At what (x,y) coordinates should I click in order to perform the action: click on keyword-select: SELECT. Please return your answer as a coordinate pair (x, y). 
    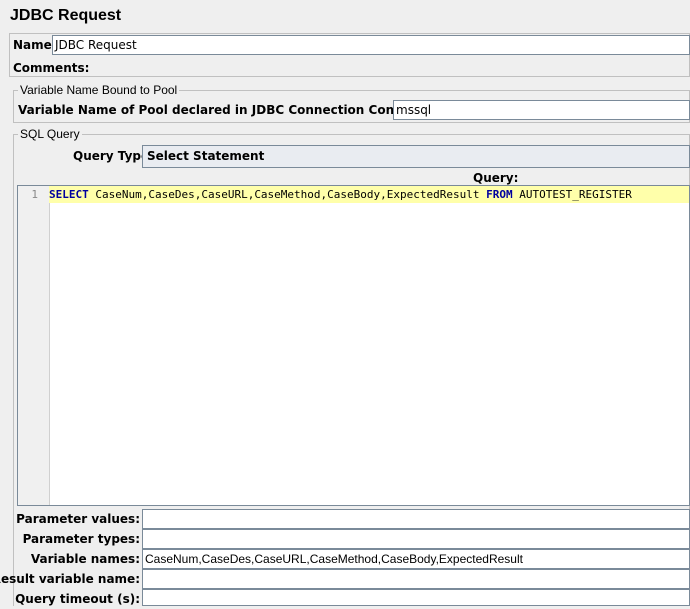
    Looking at the image, I should click on (69, 194).